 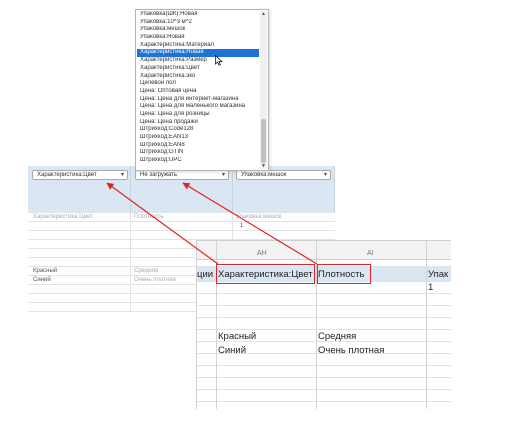 I want to click on mouse-pointer-icon, so click(x=219, y=60).